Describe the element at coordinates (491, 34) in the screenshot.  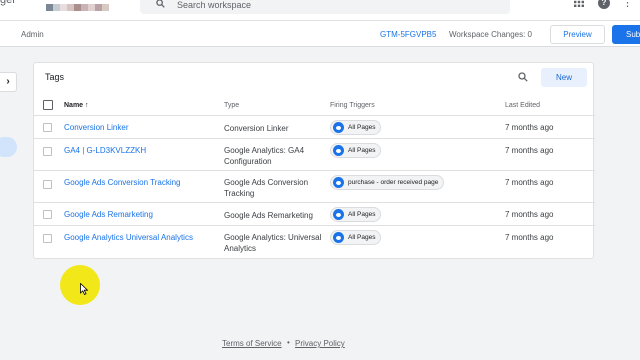
I see `workspace-changes: Workspace Changes: 0` at that location.